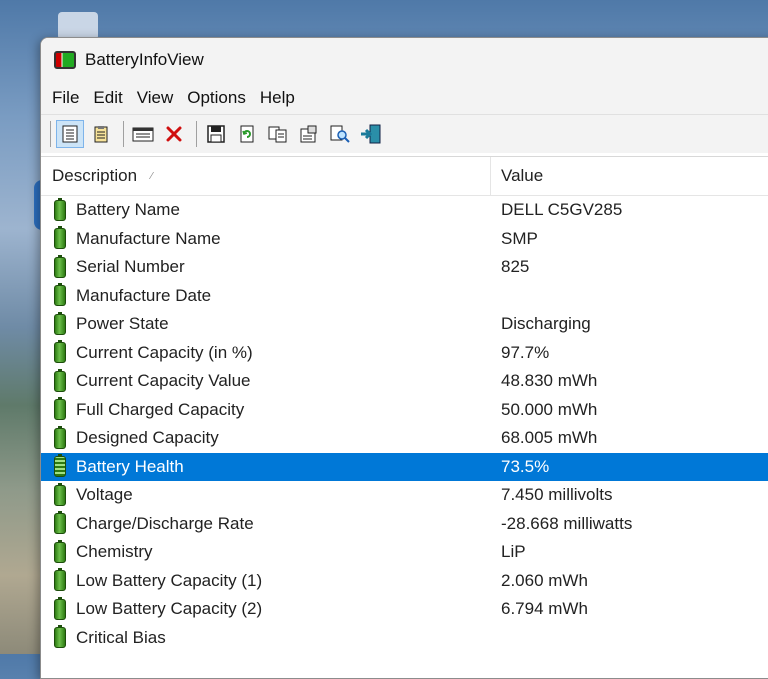  I want to click on row-value: 6.794 mWh, so click(544, 609).